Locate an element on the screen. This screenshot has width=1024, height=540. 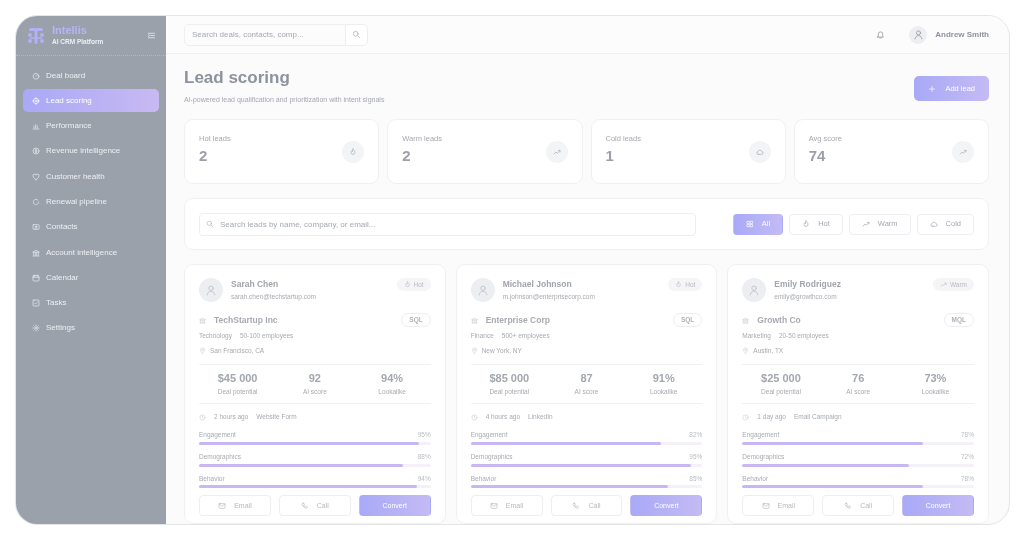
plus-icon is located at coordinates (932, 88).